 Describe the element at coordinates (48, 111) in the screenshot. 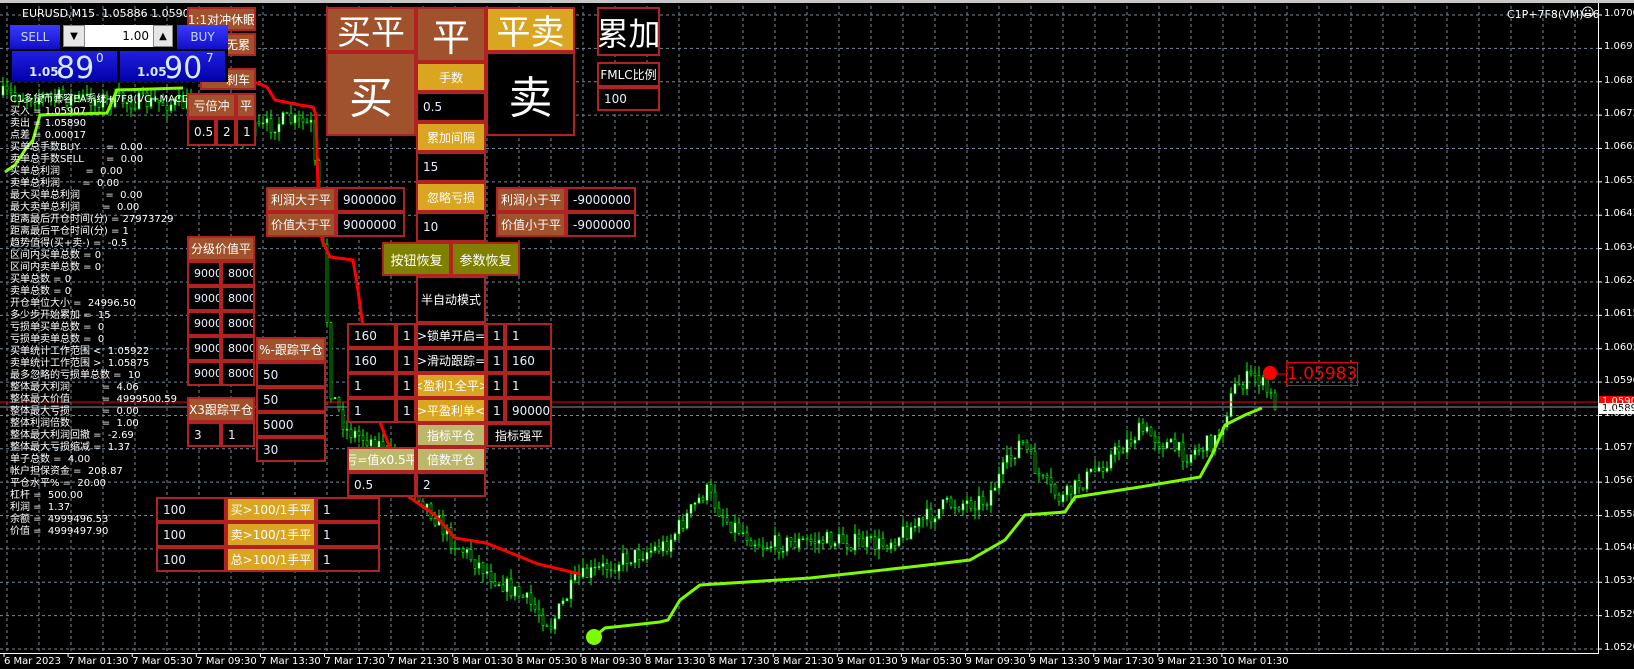

I see `info-line: 买入 = 1.05907` at that location.